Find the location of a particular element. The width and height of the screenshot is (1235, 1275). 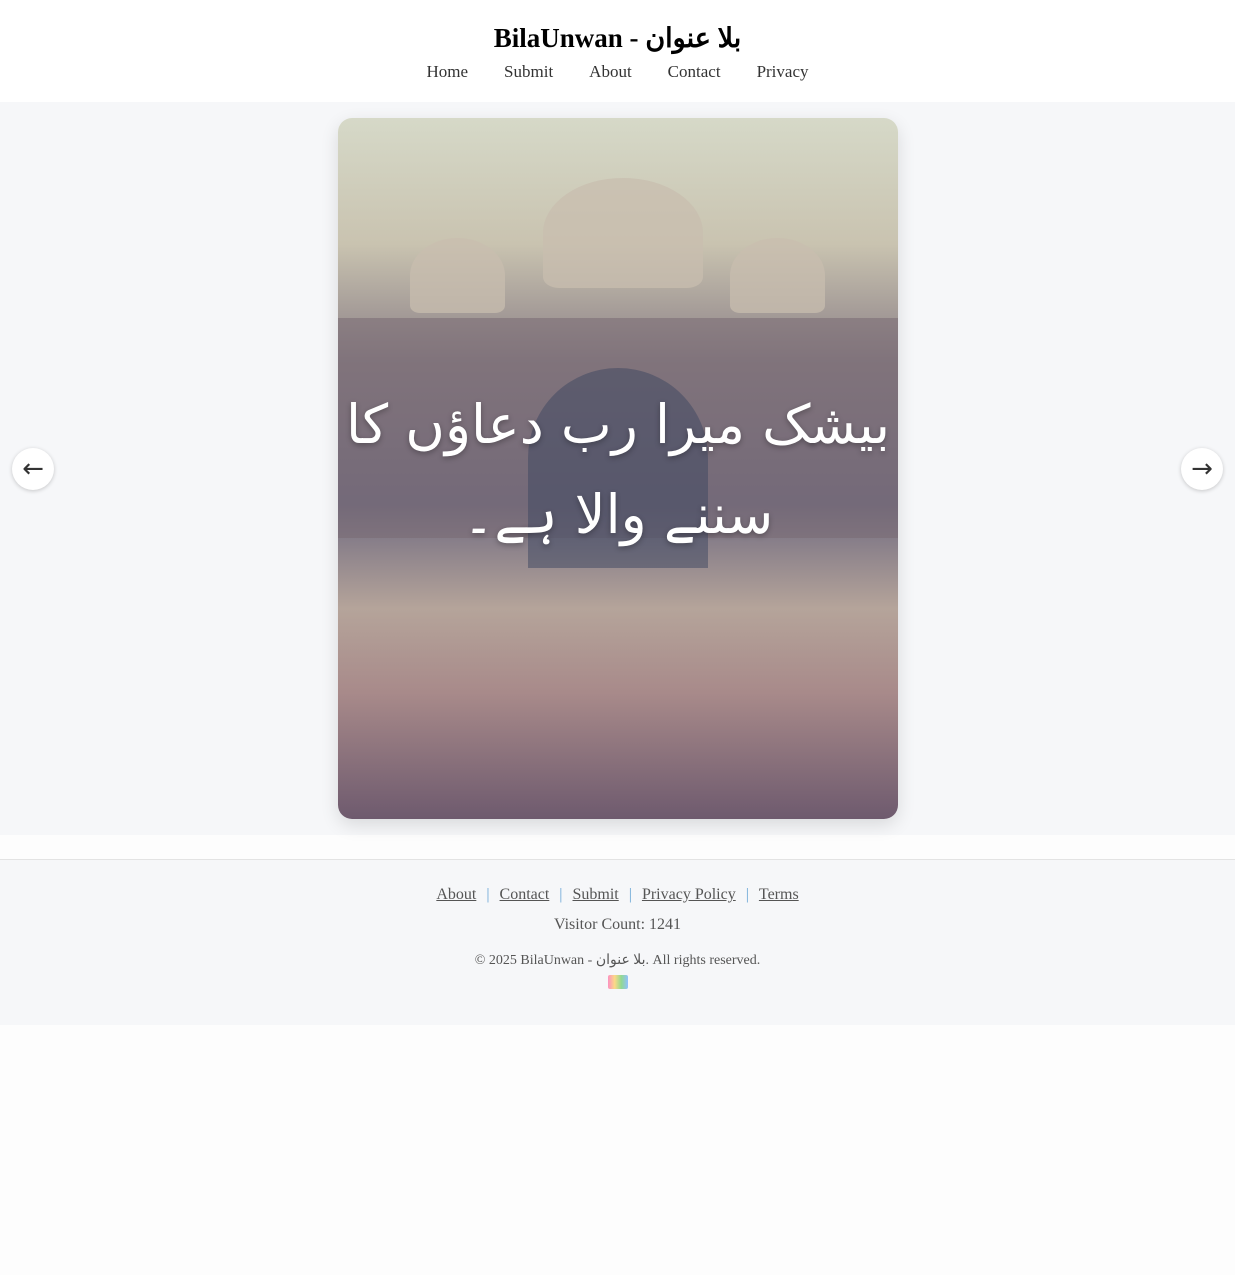

nav-contact: Contact is located at coordinates (694, 72).